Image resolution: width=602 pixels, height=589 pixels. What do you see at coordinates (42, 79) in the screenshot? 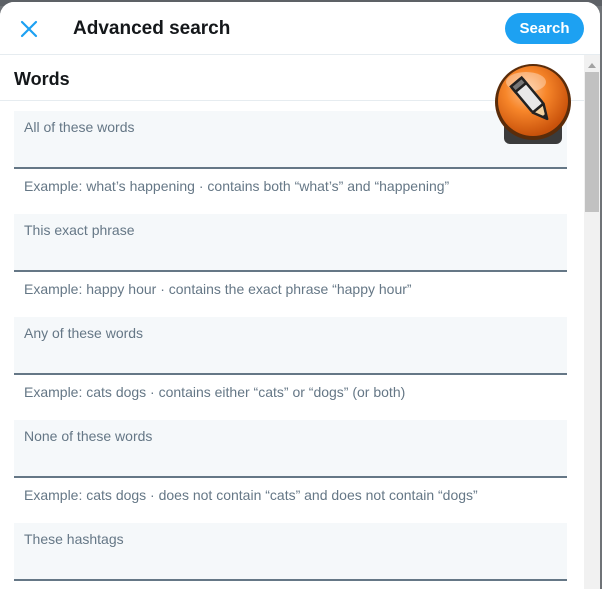
I see `section-heading-words: Words` at bounding box center [42, 79].